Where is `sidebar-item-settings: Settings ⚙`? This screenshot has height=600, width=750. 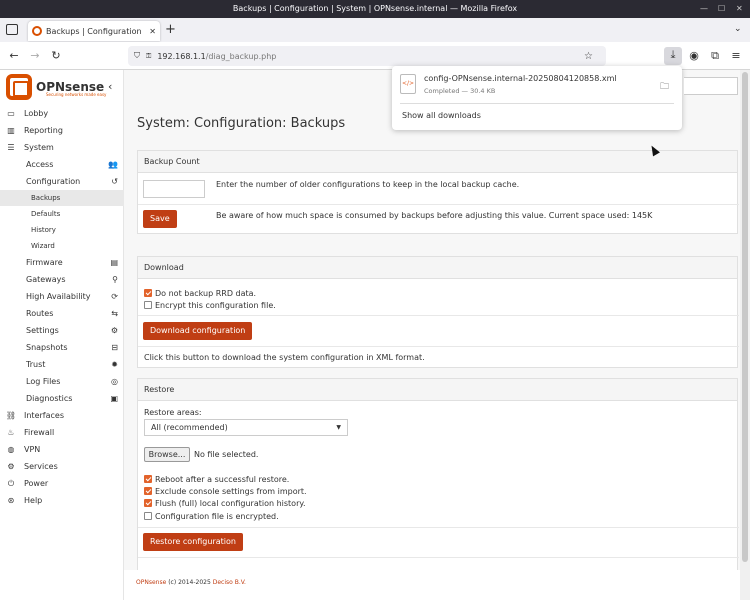
sidebar-item-settings: Settings ⚙ is located at coordinates (62, 330).